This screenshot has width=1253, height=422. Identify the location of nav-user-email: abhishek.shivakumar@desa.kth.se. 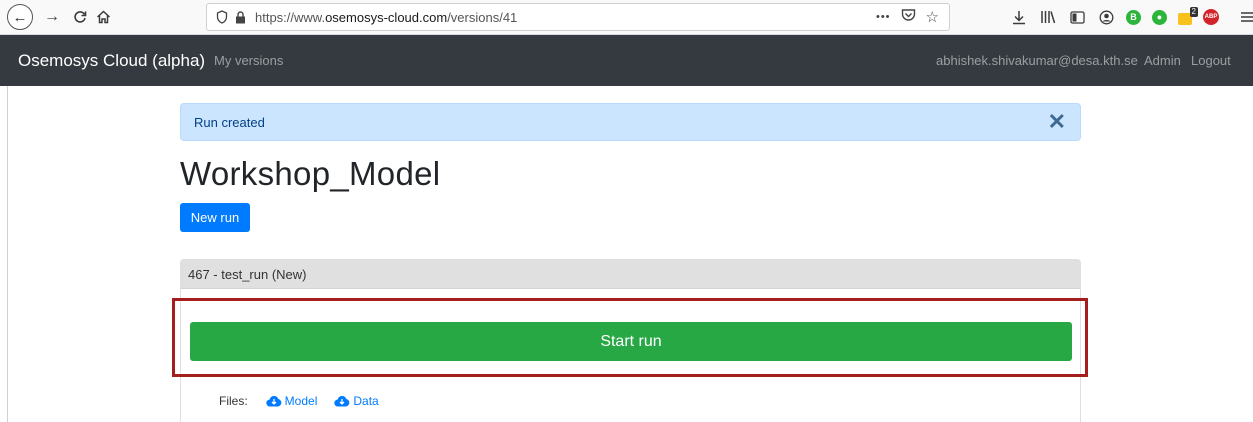
(1037, 60).